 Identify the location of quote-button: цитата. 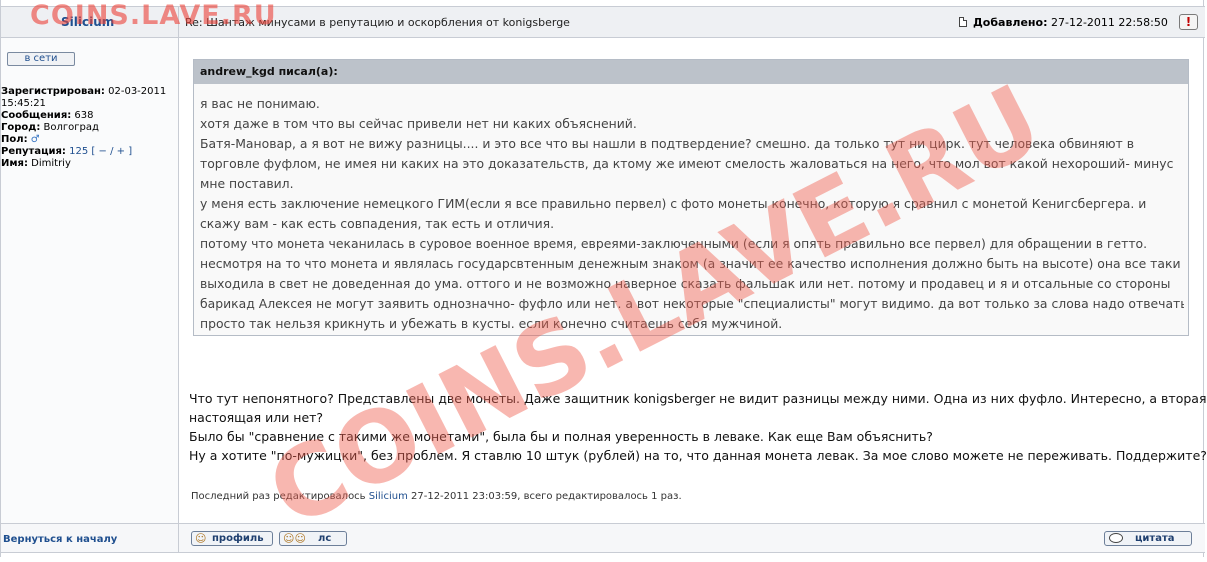
(1148, 538).